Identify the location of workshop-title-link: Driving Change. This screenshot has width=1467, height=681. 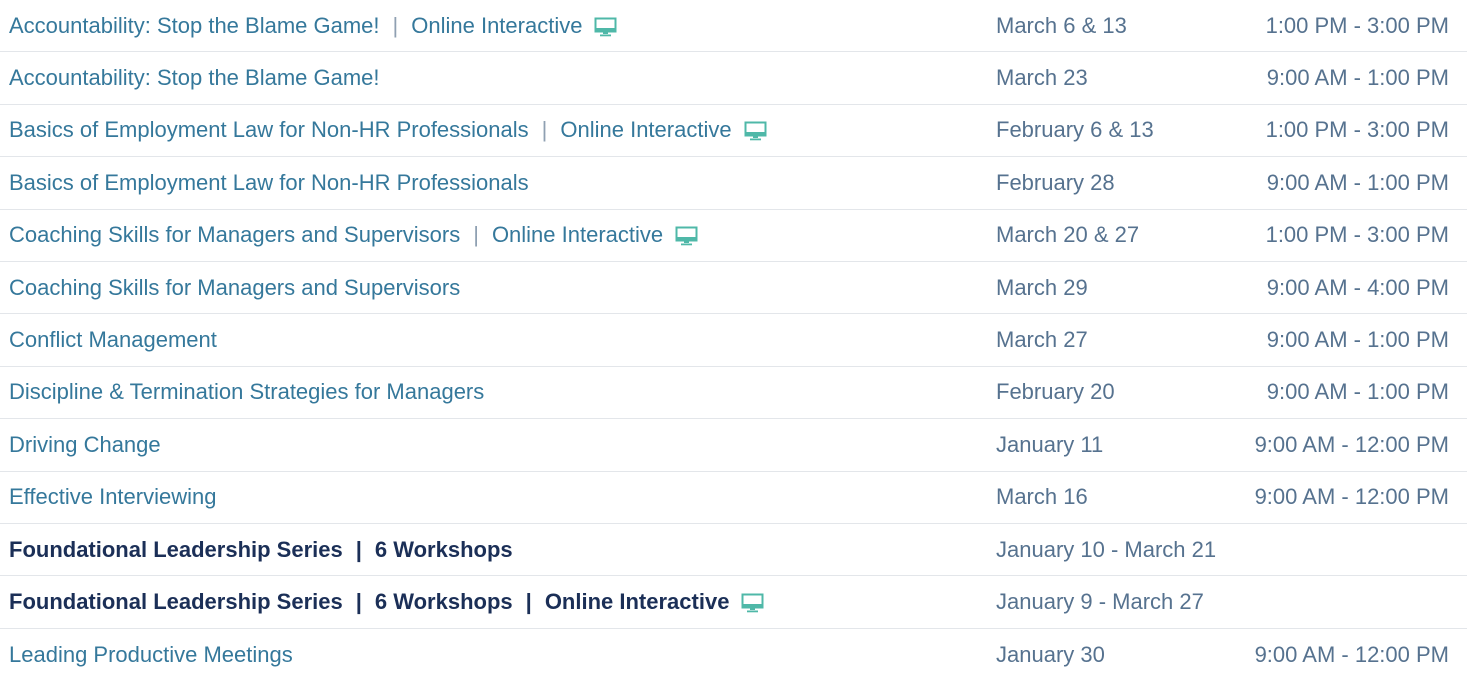
(85, 445).